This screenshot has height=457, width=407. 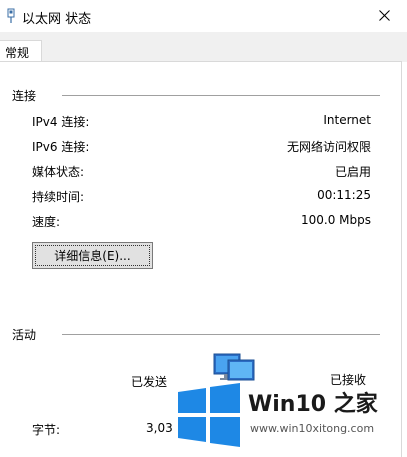 What do you see at coordinates (57, 19) in the screenshot?
I see `window-title: 以太网 状态` at bounding box center [57, 19].